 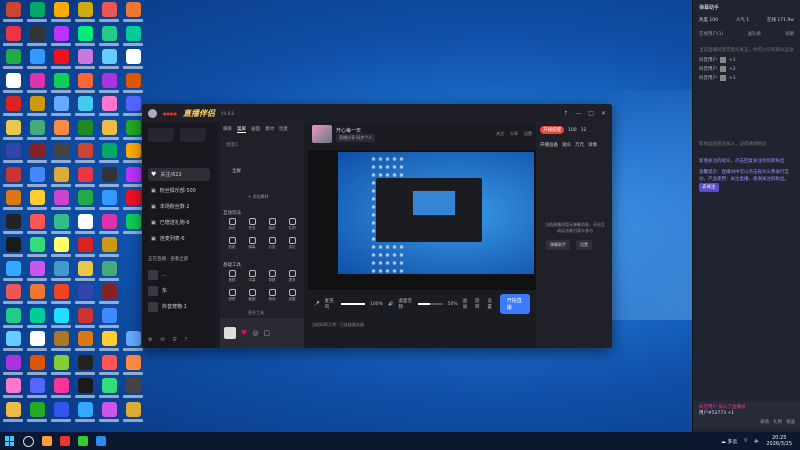 I want to click on weather-label: ☁ 多云, so click(x=729, y=441).